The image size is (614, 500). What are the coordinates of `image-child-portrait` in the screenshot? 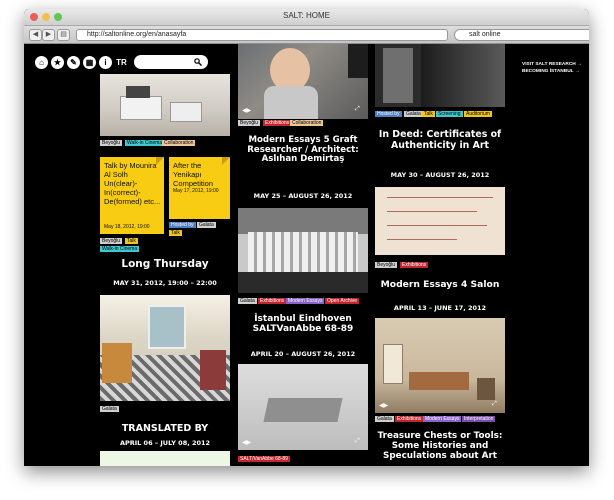 It's located at (303, 81).